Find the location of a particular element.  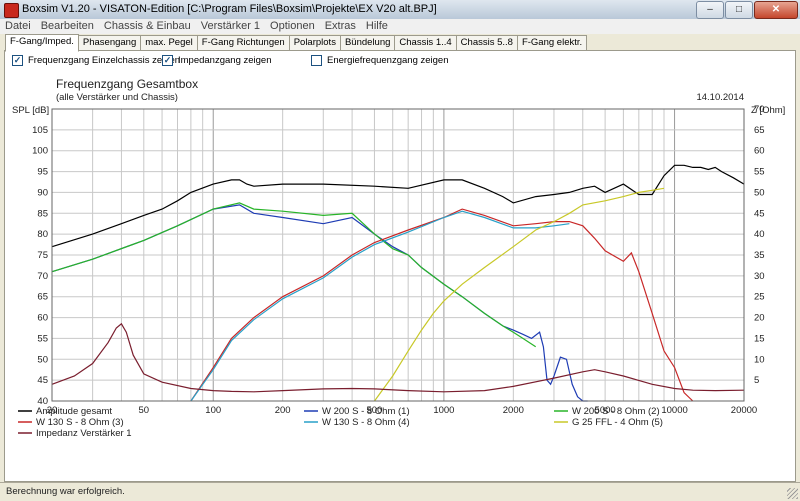

y-tick-label: 65 is located at coordinates (42, 297).